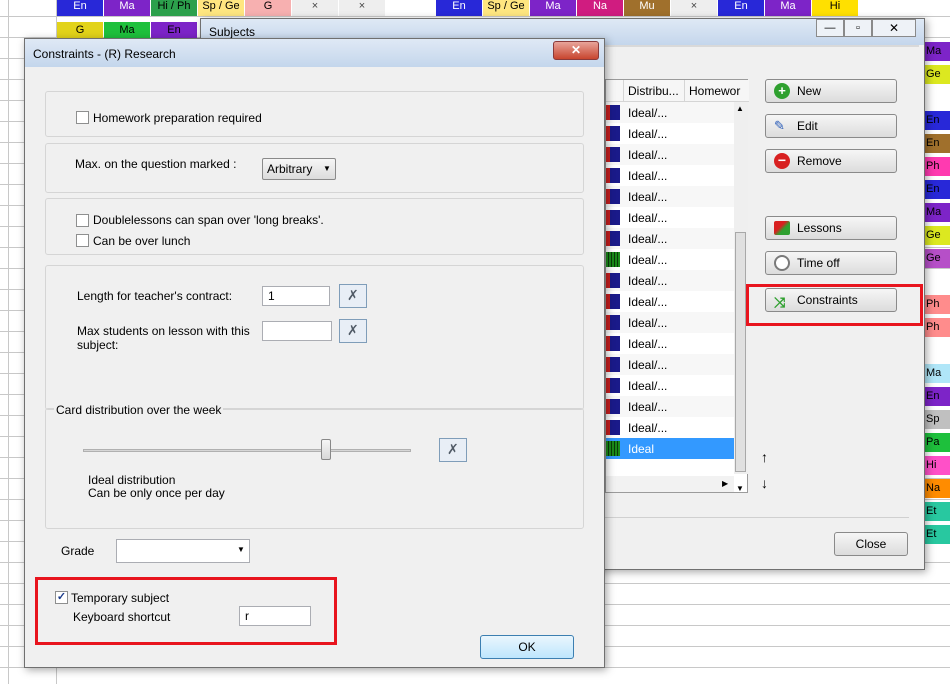 This screenshot has width=950, height=684. What do you see at coordinates (241, 549) in the screenshot?
I see `chevron-down-icon: ▼` at bounding box center [241, 549].